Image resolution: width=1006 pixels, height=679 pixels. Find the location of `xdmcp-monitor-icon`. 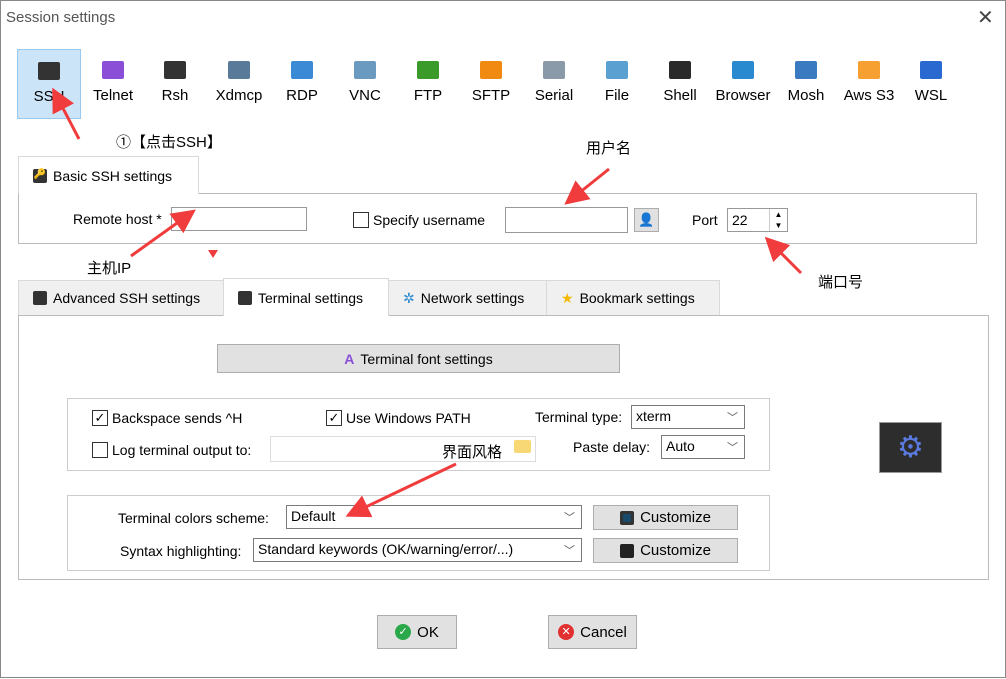

xdmcp-monitor-icon is located at coordinates (239, 70).